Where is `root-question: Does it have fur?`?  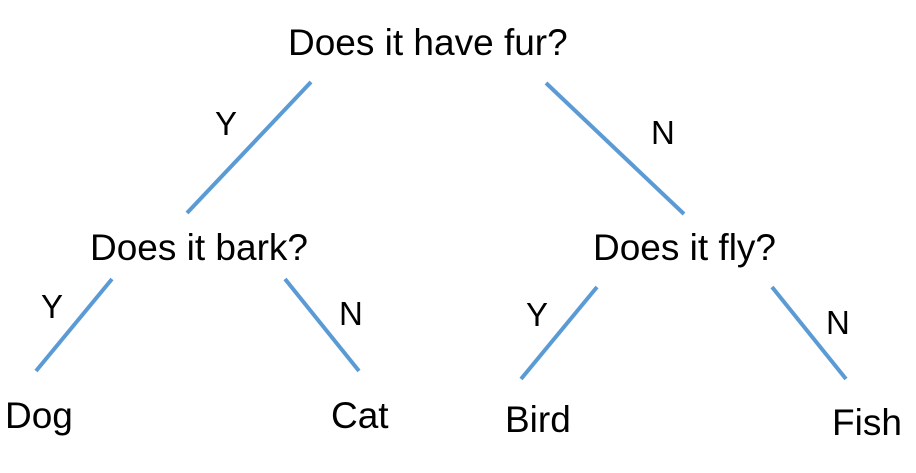 root-question: Does it have fur? is located at coordinates (428, 42).